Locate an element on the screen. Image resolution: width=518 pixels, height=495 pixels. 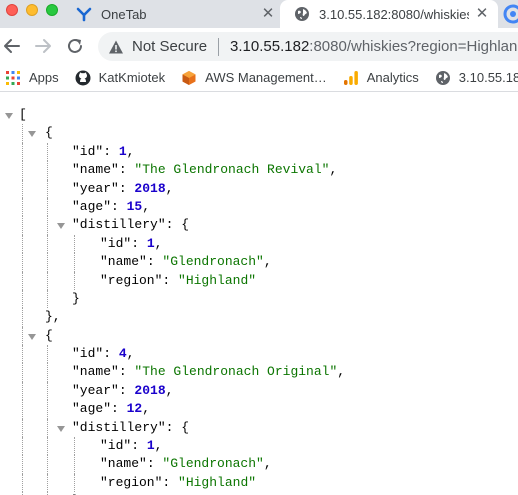
bookmark-label: Apps is located at coordinates (44, 77).